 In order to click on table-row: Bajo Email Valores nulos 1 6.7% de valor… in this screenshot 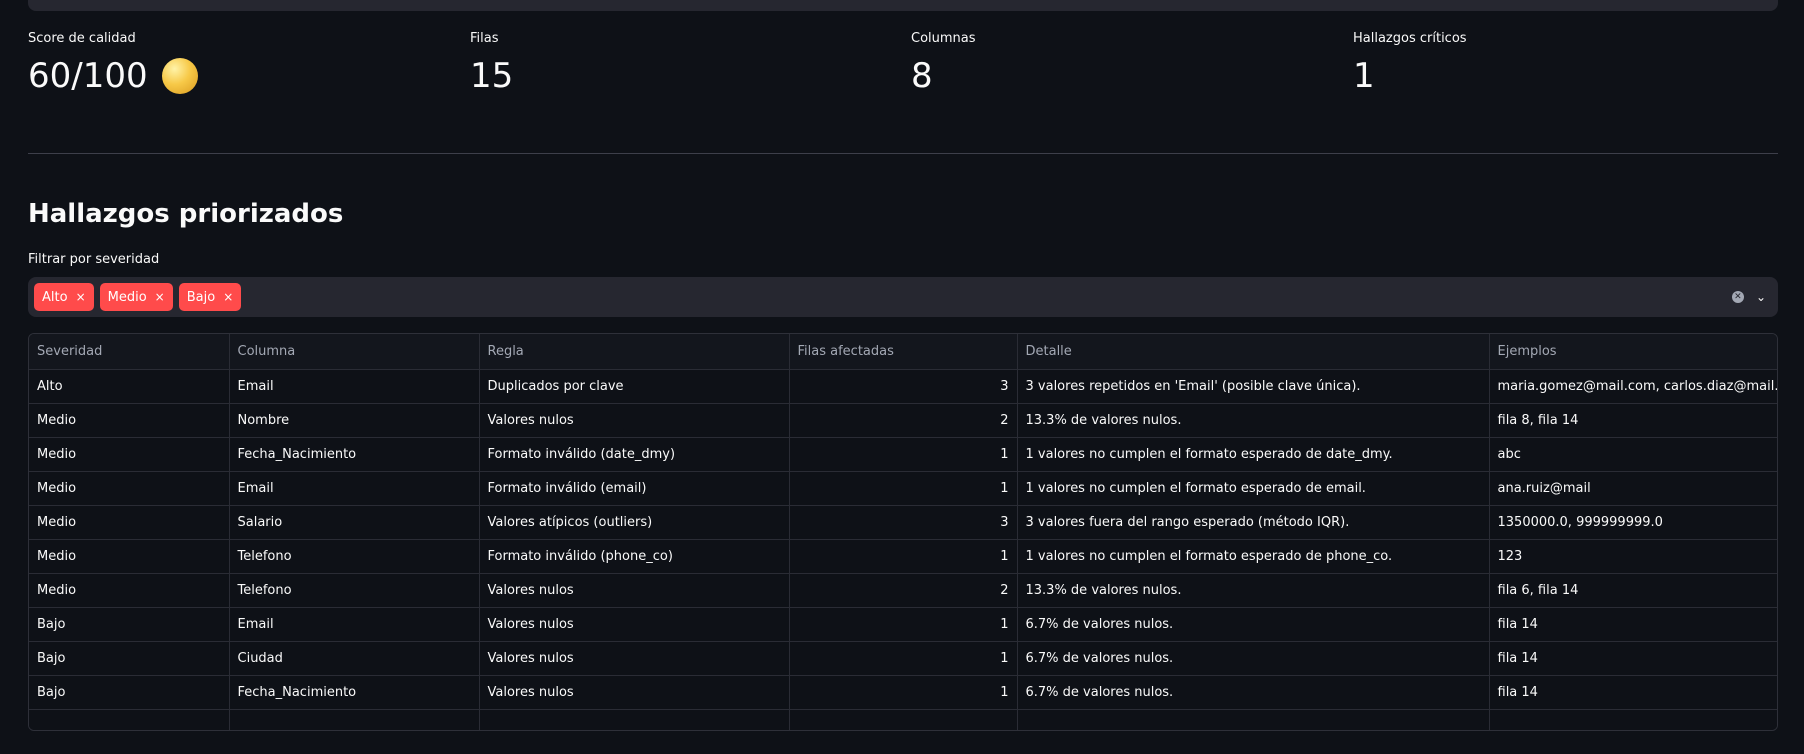, I will do `click(903, 624)`.